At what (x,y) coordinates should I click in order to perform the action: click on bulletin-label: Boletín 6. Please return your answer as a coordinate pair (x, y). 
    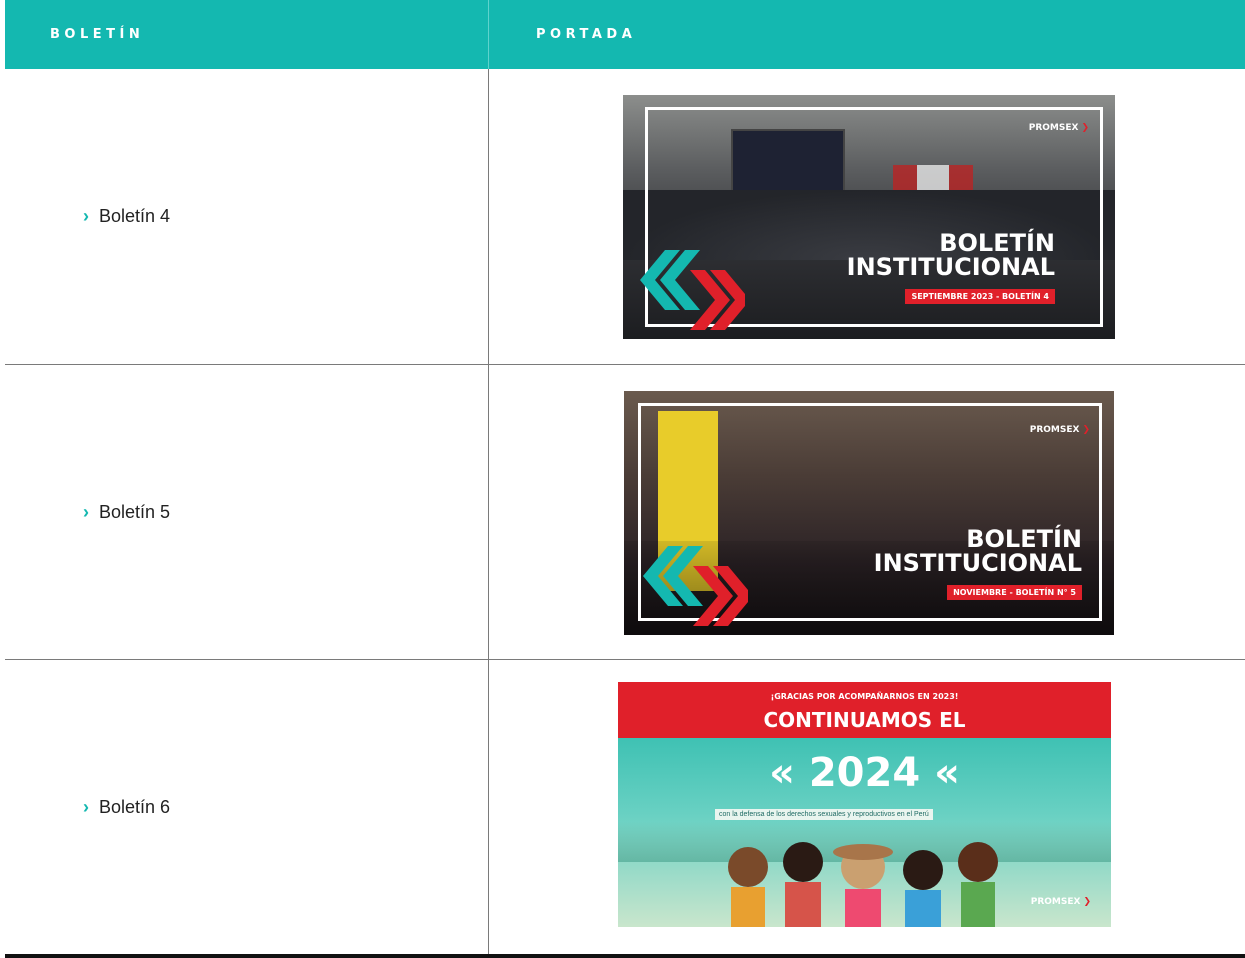
    Looking at the image, I should click on (135, 806).